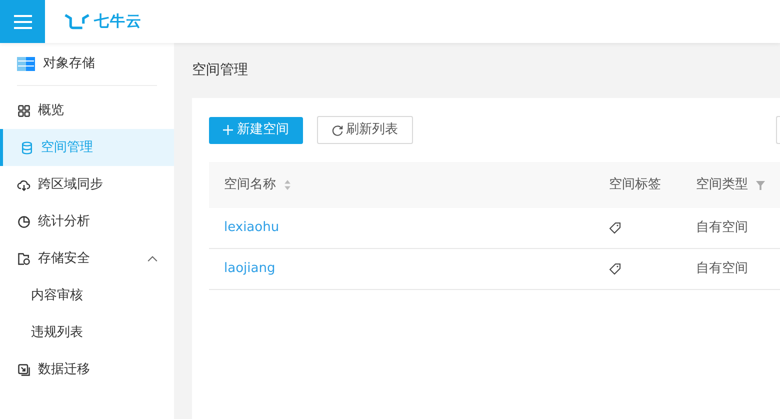 This screenshot has height=419, width=780. I want to click on logo-icon, so click(77, 21).